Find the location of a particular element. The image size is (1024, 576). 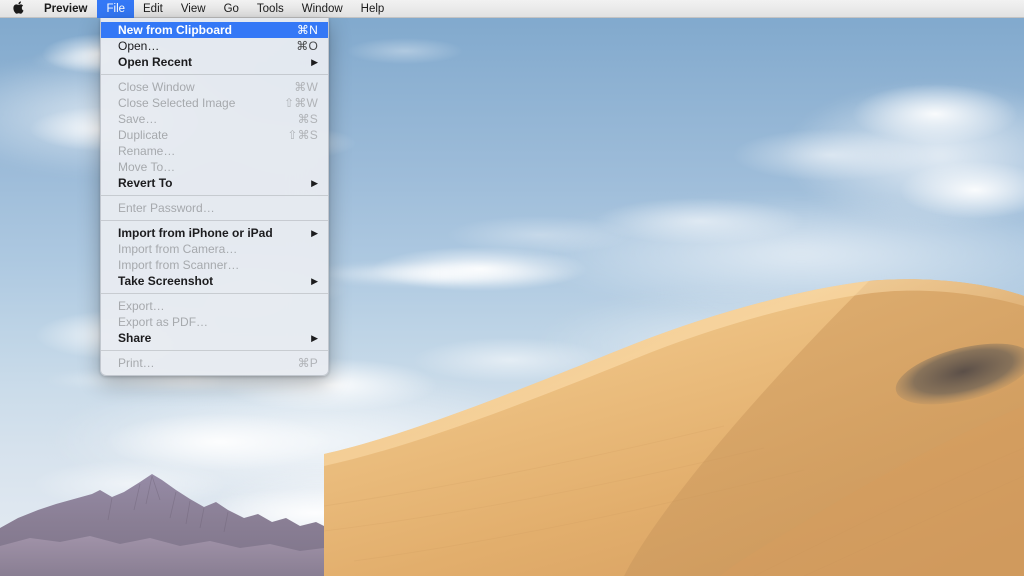

menu-item-label: Duplicate is located at coordinates (143, 135).